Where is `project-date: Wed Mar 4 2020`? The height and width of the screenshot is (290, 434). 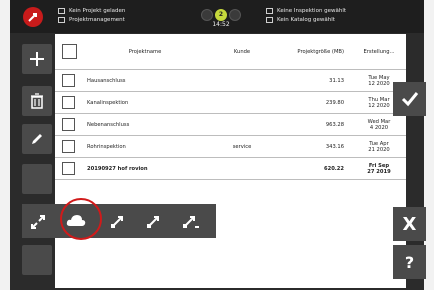
project-date: Wed Mar 4 2020 is located at coordinates (379, 124).